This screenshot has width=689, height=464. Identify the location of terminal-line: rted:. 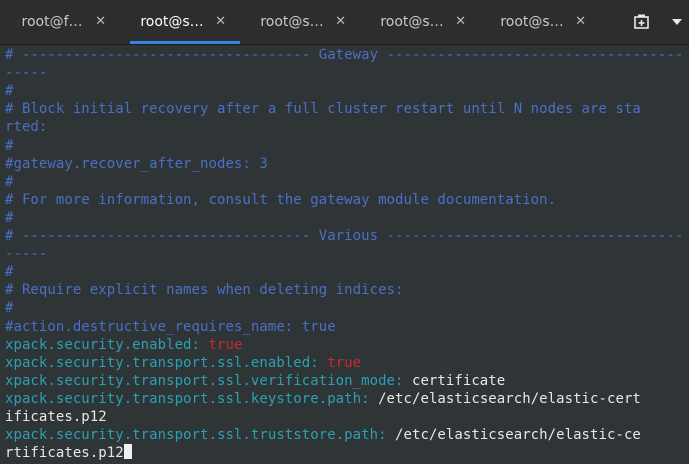
(26, 127).